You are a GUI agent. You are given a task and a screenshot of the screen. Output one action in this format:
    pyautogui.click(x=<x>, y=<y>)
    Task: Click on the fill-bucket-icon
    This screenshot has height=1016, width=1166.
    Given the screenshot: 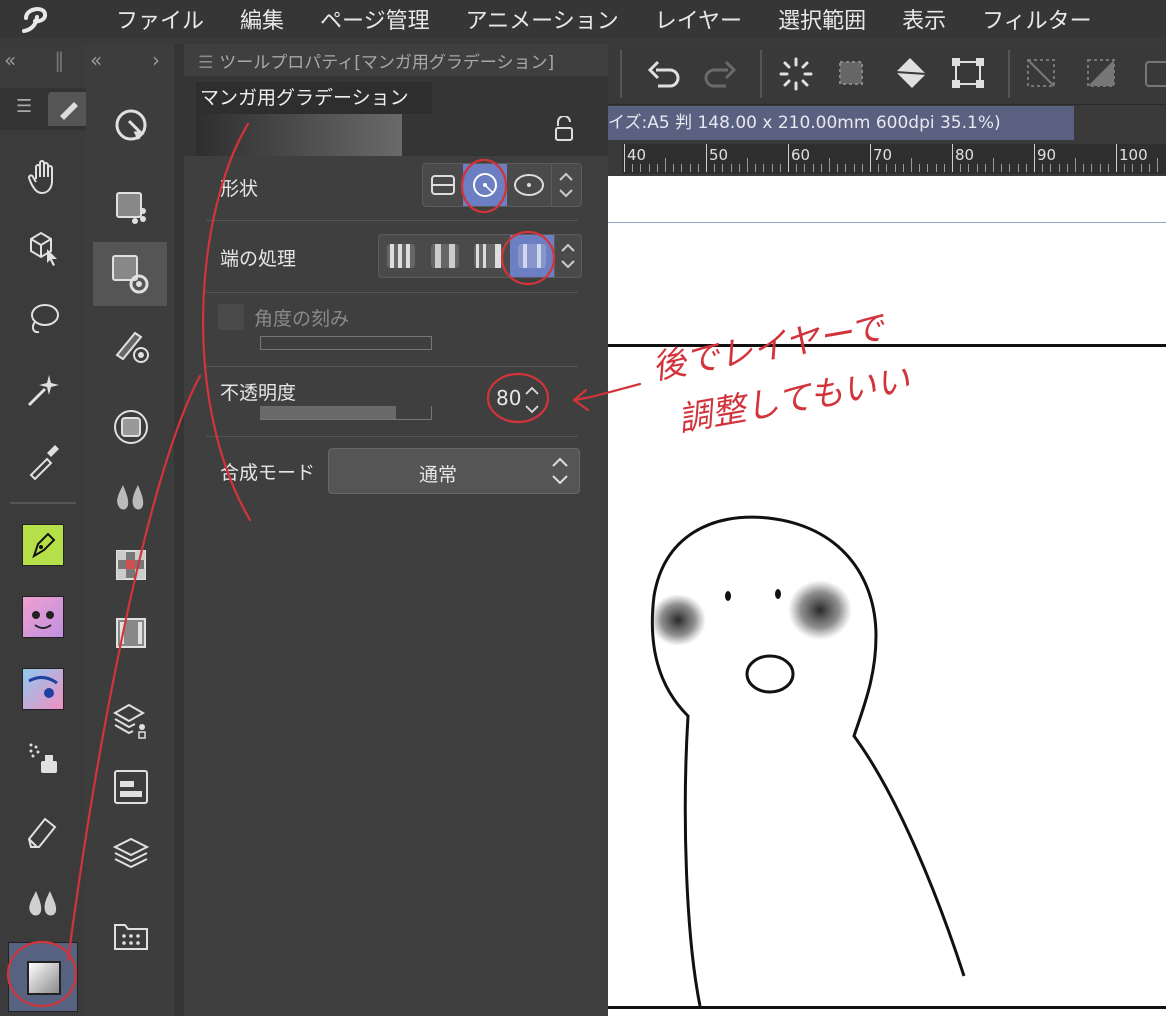 What is the action you would take?
    pyautogui.click(x=911, y=75)
    